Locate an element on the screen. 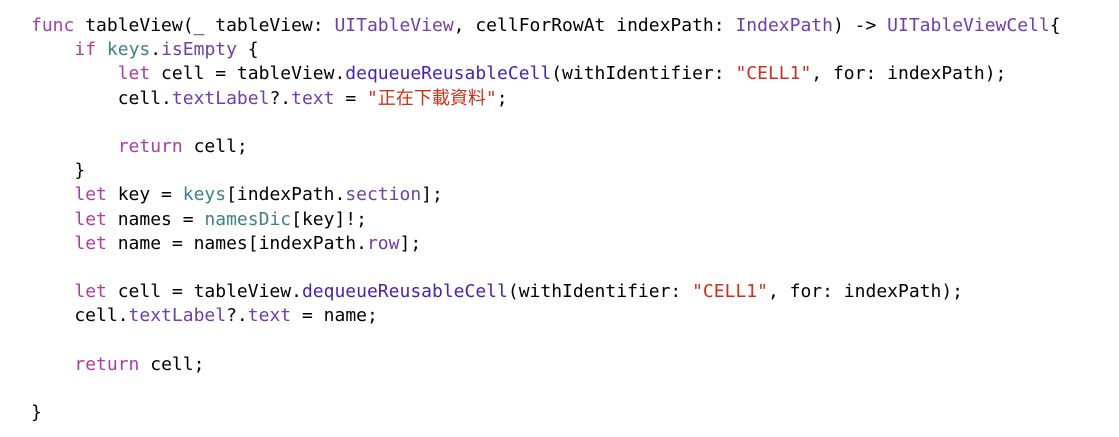  code-line: let name = names[indexPath.row]; is located at coordinates (546, 244).